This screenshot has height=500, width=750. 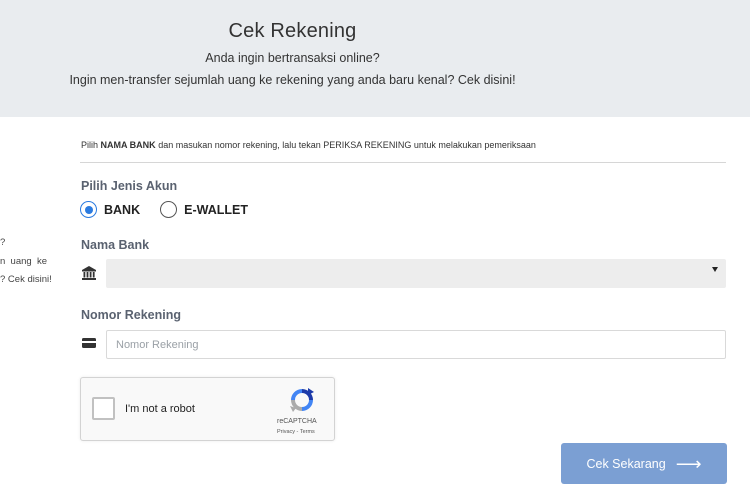 I want to click on radio-bank, so click(x=88, y=209).